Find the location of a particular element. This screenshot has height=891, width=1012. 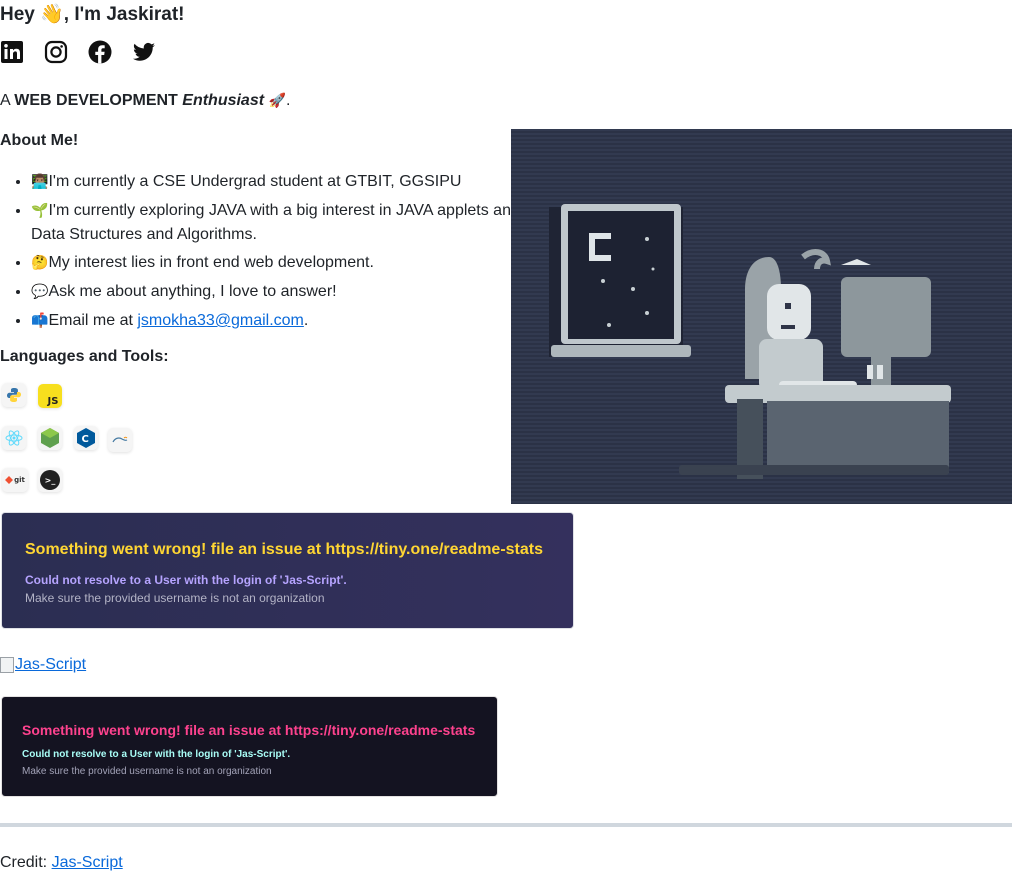

social-links is located at coordinates (78, 52).